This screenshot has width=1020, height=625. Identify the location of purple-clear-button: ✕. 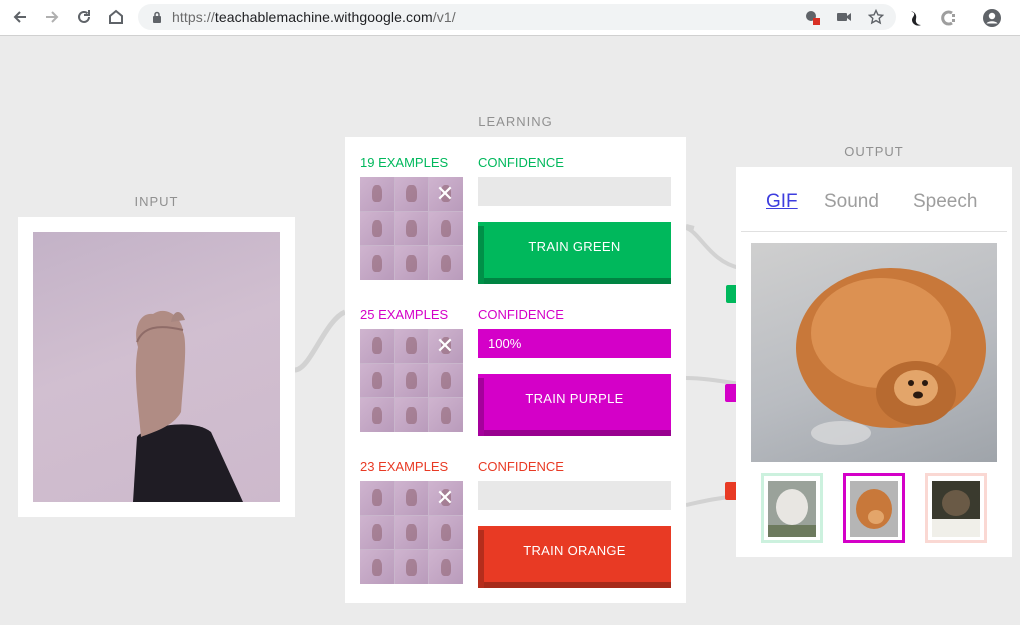
(445, 346).